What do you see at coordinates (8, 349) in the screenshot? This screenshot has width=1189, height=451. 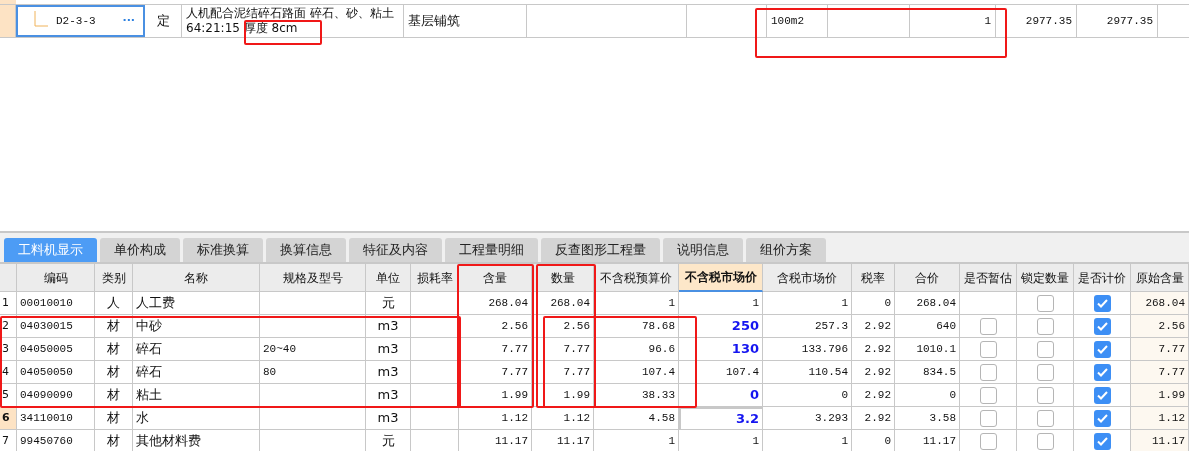 I see `row-number: 3` at bounding box center [8, 349].